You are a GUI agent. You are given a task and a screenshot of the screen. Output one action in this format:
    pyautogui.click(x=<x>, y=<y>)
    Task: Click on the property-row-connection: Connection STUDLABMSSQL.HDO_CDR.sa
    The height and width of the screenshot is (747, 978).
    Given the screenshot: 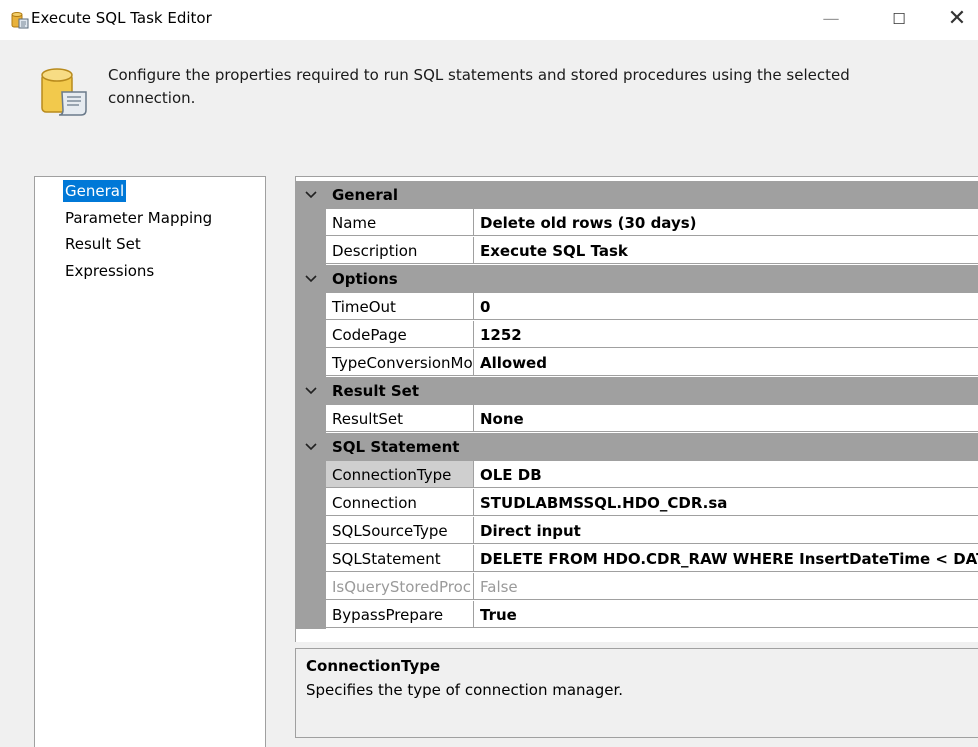 What is the action you would take?
    pyautogui.click(x=637, y=503)
    